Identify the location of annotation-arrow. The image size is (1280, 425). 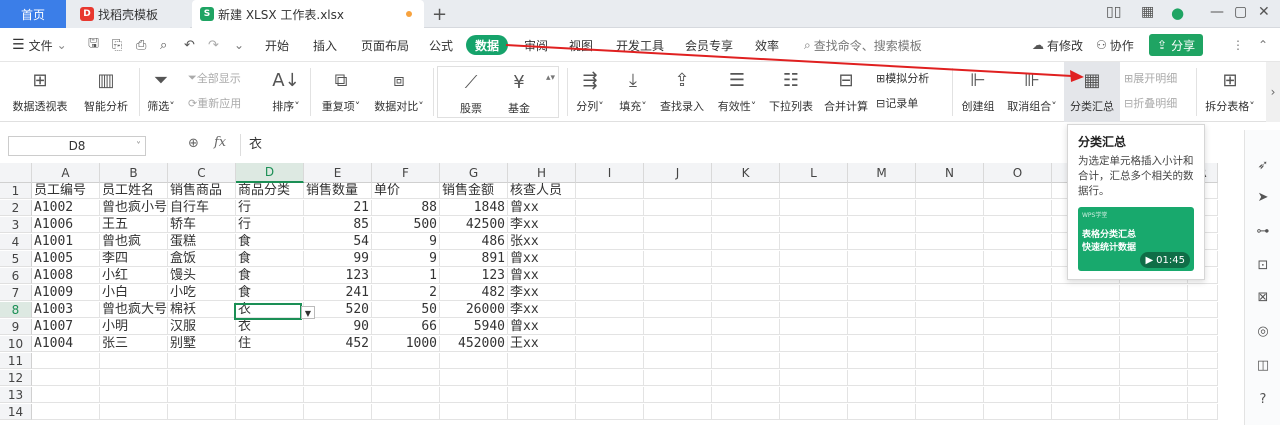
(794, 63).